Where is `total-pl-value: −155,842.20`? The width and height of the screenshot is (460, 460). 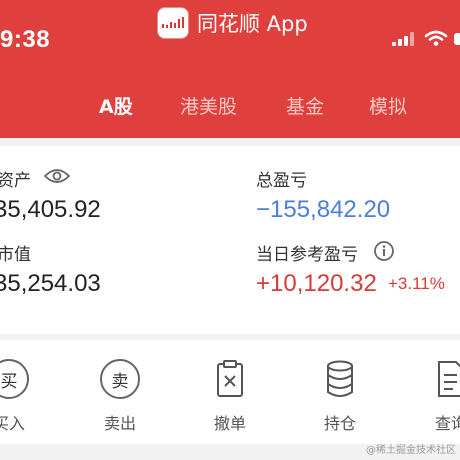 total-pl-value: −155,842.20 is located at coordinates (323, 209).